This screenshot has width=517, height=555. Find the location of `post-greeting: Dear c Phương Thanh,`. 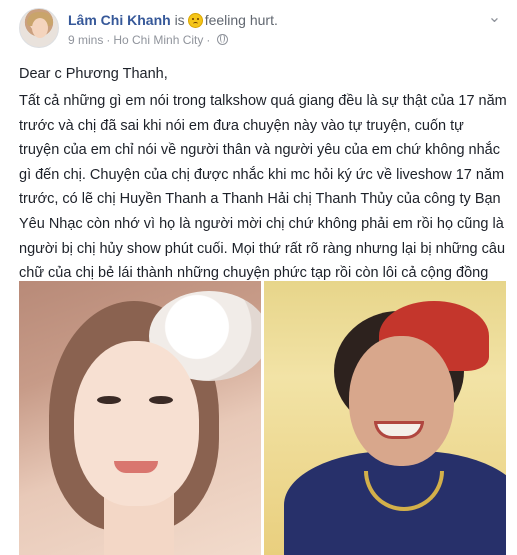

post-greeting: Dear c Phương Thanh, is located at coordinates (93, 74).